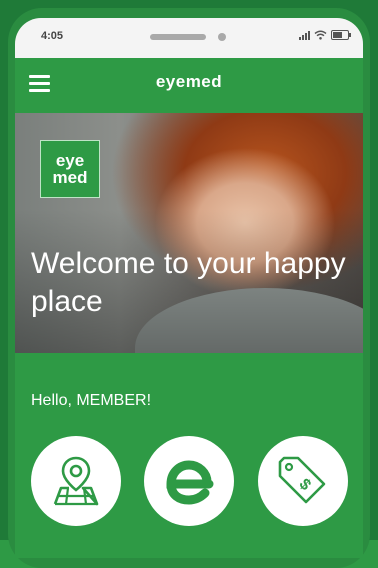 The image size is (378, 568). I want to click on member-greeting: Hello, MEMBER!, so click(91, 400).